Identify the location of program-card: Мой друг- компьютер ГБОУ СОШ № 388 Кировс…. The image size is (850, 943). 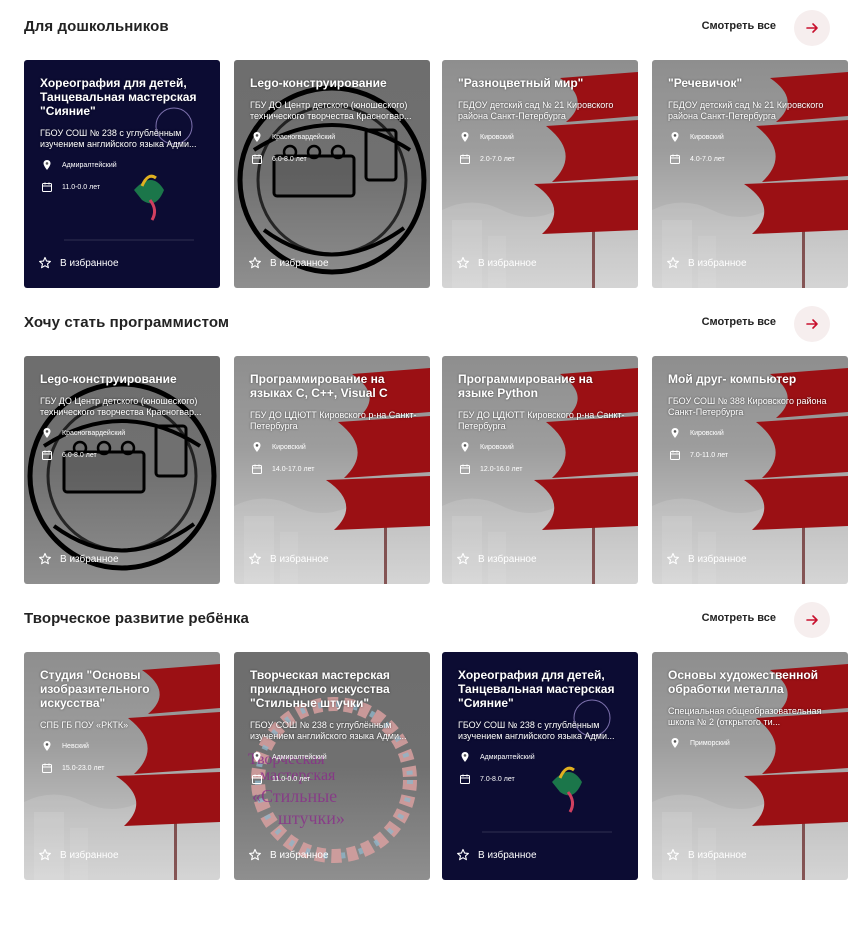
(750, 470).